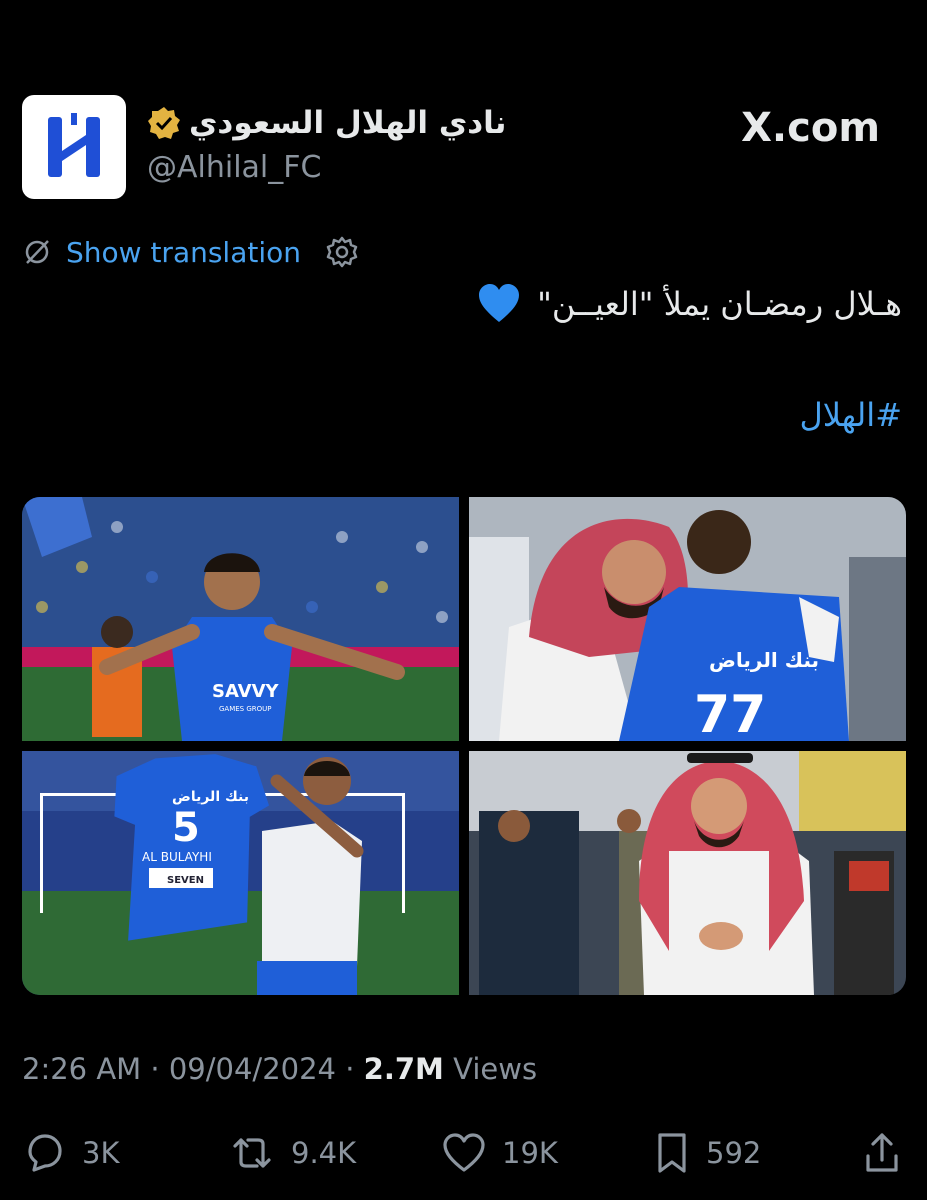 The image size is (927, 1200). I want to click on account-handle: @Alhilal_FC, so click(234, 167).